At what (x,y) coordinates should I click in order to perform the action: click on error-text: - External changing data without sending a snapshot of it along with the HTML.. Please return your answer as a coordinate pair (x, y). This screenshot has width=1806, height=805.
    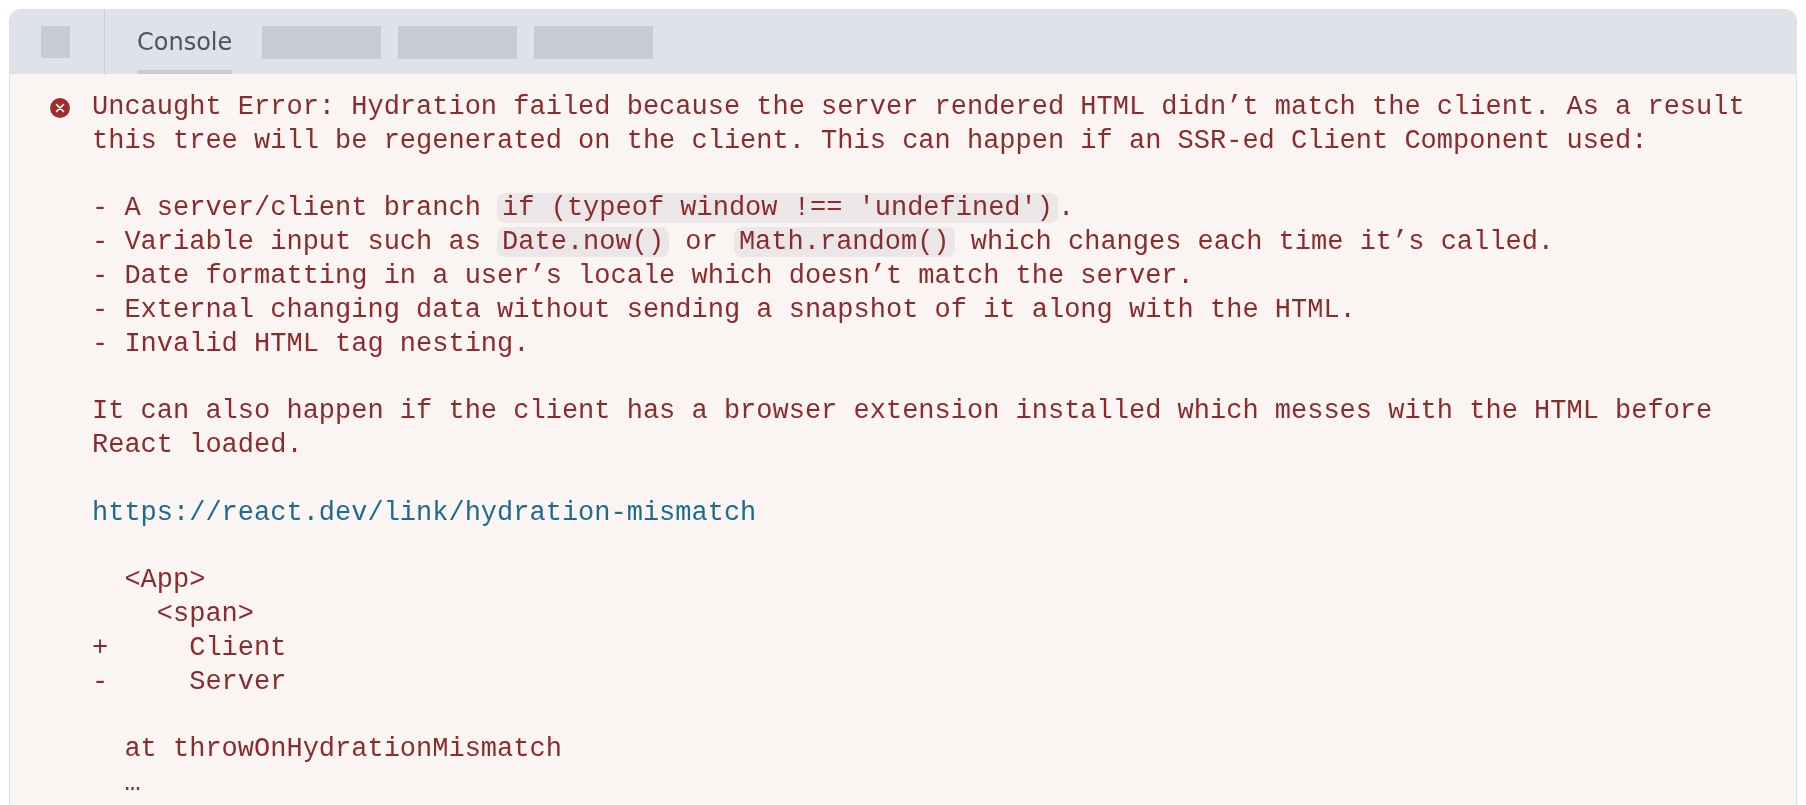
    Looking at the image, I should click on (724, 309).